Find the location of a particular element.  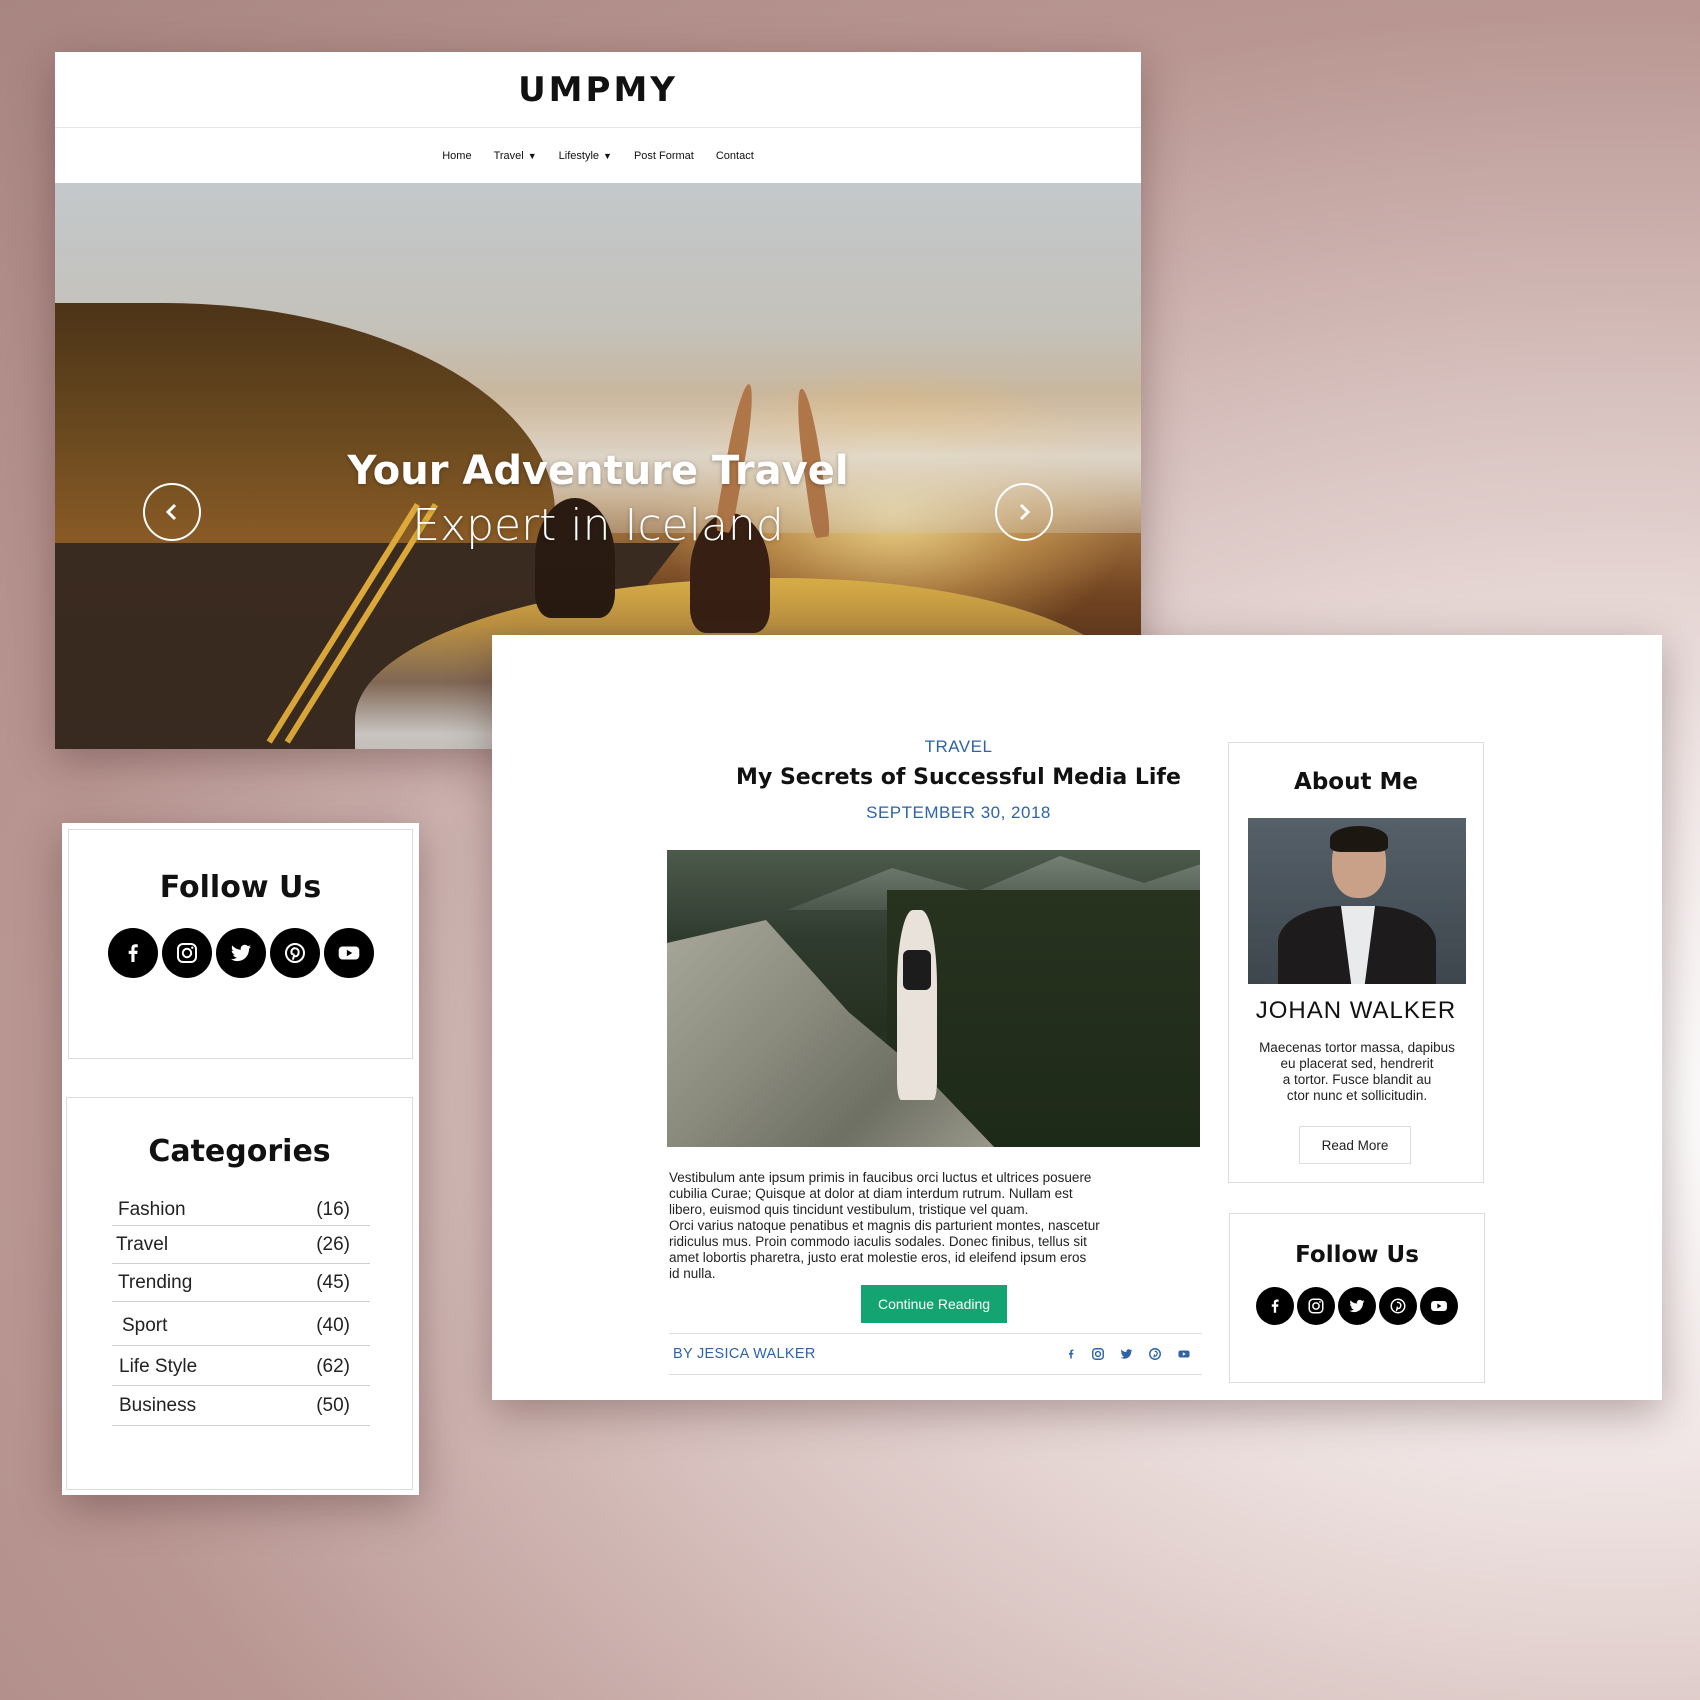

author-name: JOHAN WALKER is located at coordinates (1356, 1010).